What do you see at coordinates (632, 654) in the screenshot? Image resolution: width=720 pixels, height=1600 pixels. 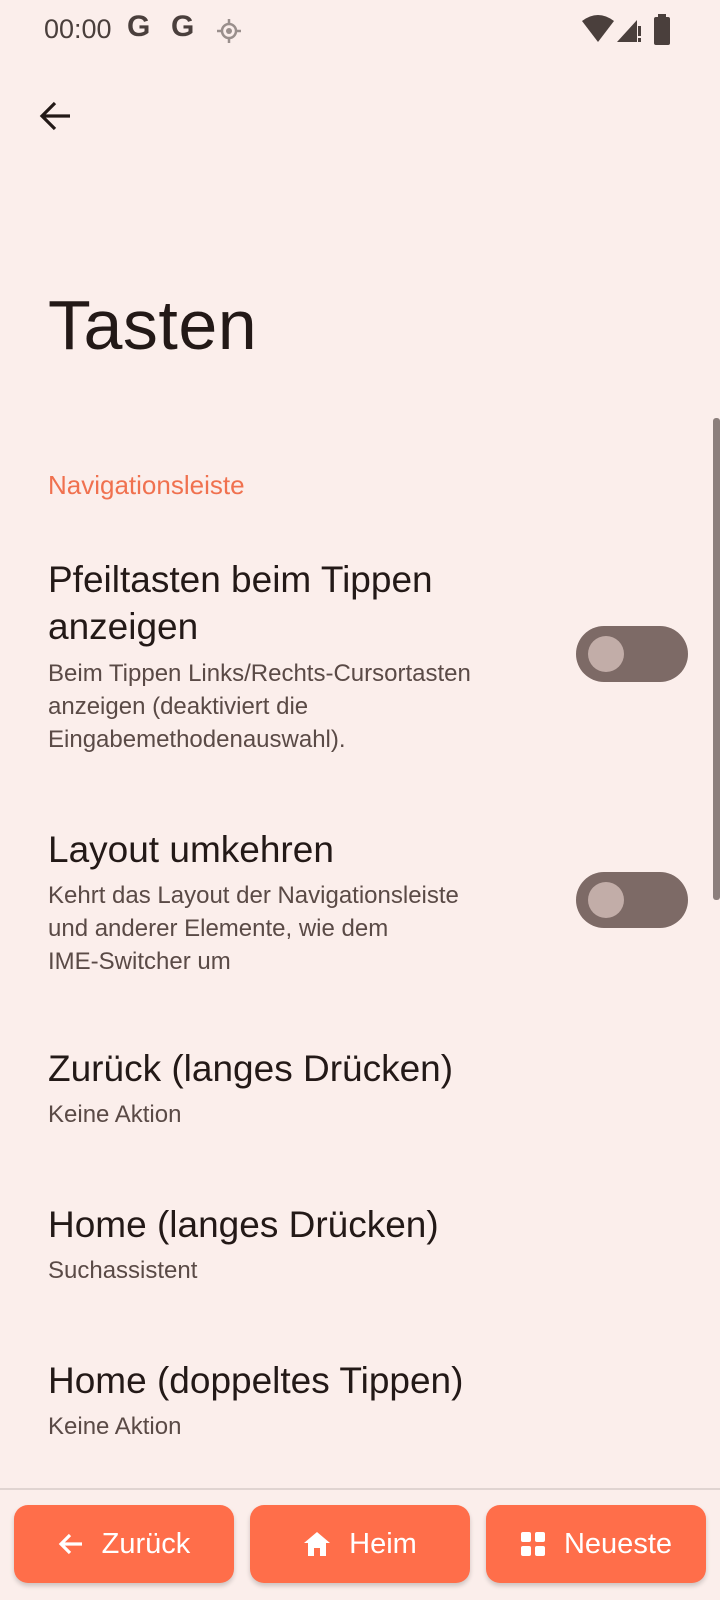 I see `arrow-keys-switch` at bounding box center [632, 654].